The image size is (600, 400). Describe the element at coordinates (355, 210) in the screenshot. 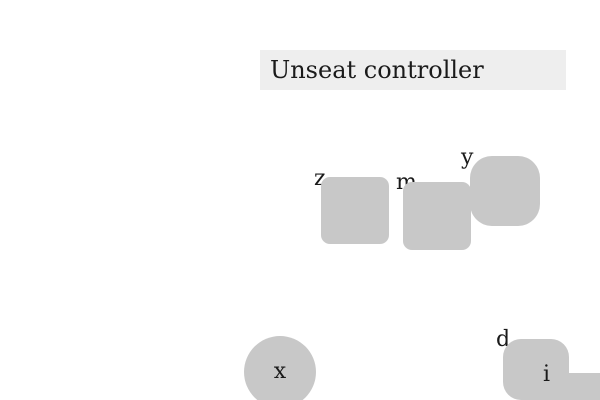

I see `shape-z` at that location.